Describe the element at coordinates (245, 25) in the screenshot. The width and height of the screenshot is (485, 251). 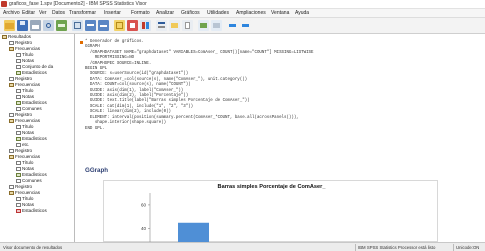
I see `demote-icon` at that location.